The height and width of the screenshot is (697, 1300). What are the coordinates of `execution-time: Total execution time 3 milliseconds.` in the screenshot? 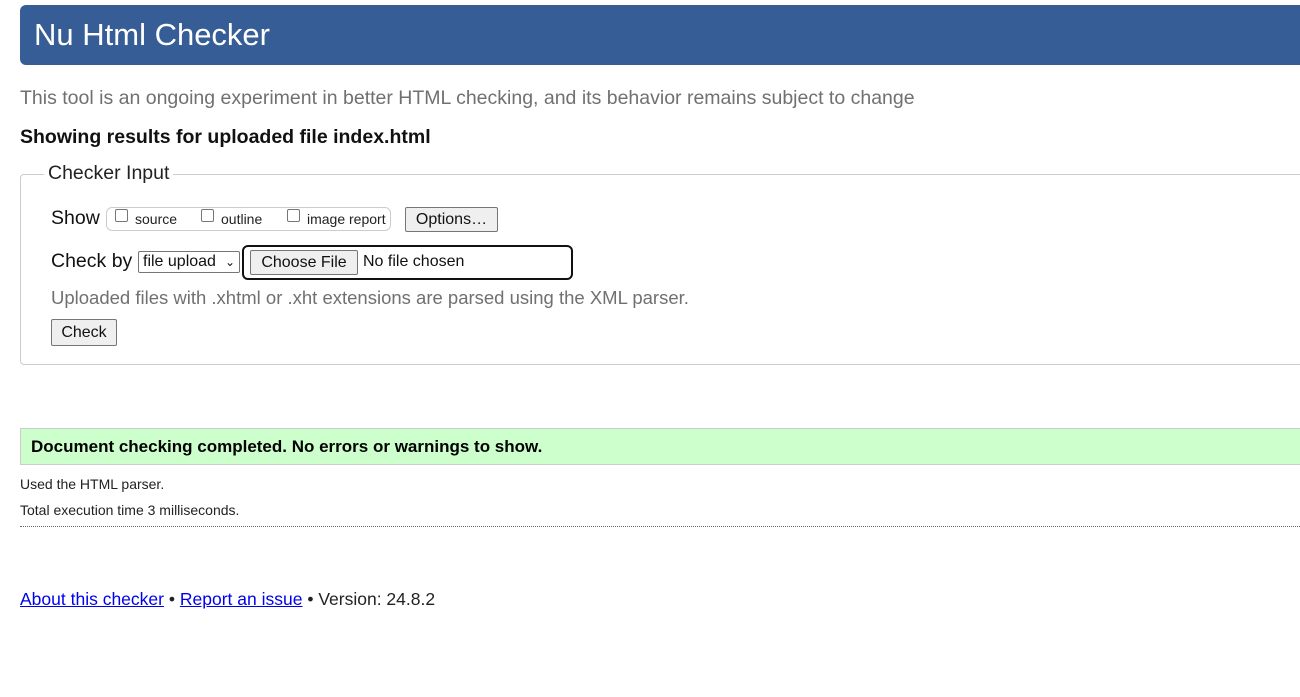 It's located at (130, 510).